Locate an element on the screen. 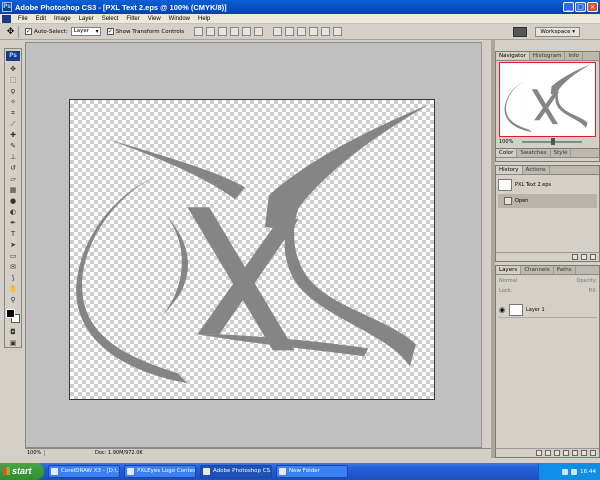  navigator-view-box is located at coordinates (547, 99).